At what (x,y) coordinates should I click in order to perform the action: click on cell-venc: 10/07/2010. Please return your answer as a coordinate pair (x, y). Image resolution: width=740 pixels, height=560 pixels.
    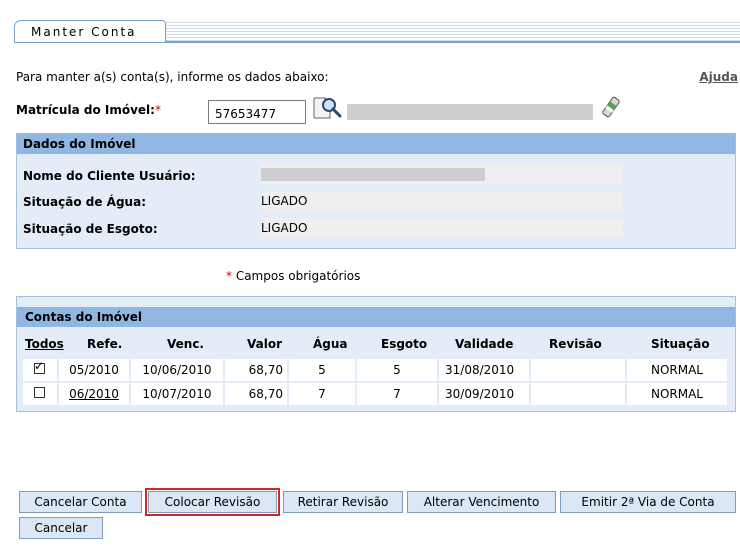
    Looking at the image, I should click on (177, 394).